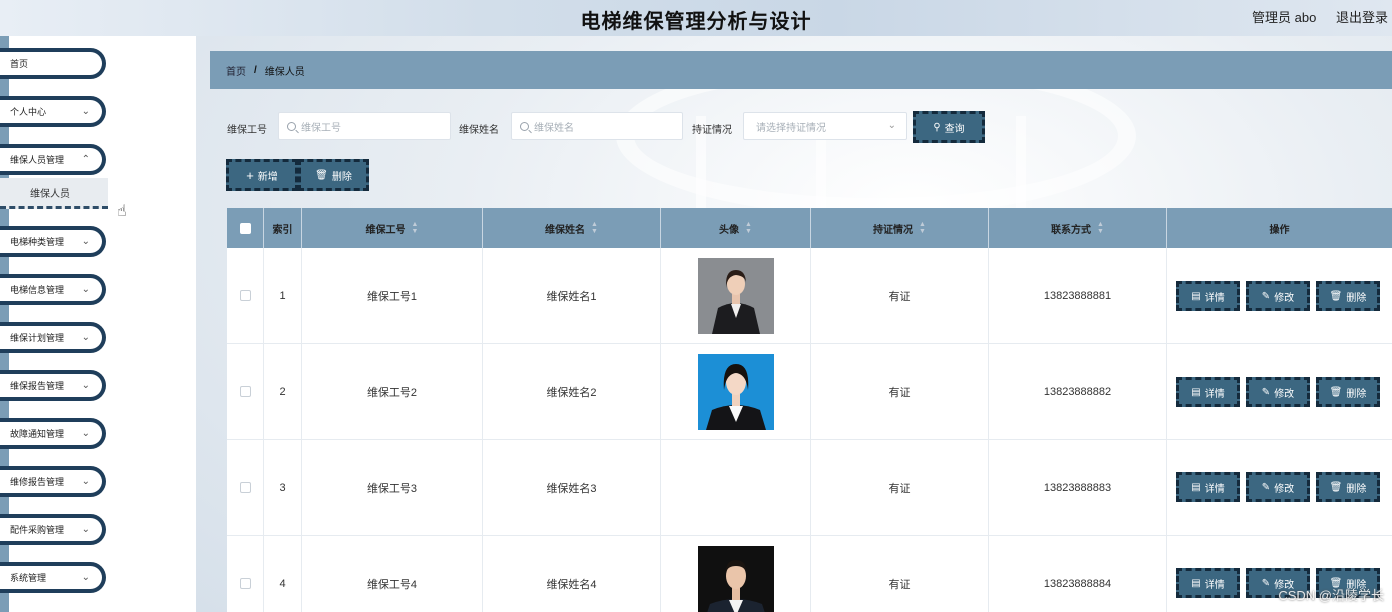  I want to click on select-all-checkbox, so click(245, 228).